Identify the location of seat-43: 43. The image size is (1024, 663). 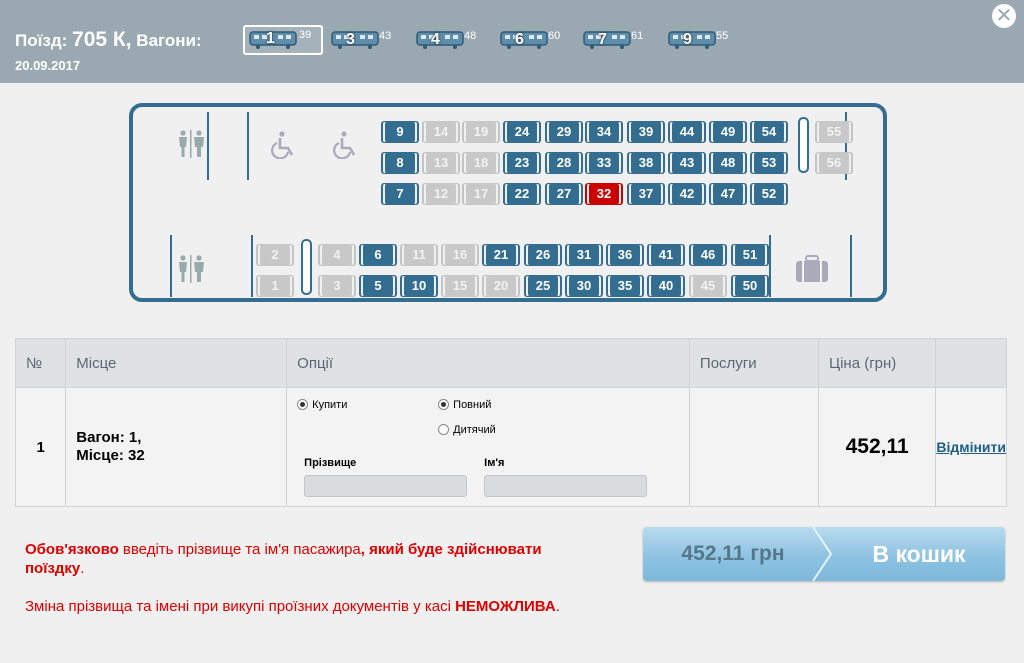
(687, 163).